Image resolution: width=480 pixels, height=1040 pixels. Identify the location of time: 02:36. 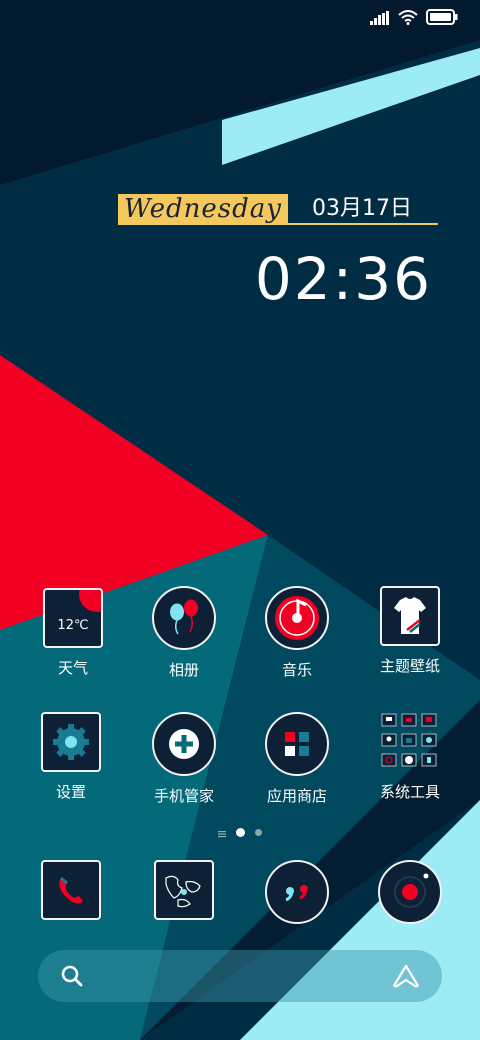
(343, 279).